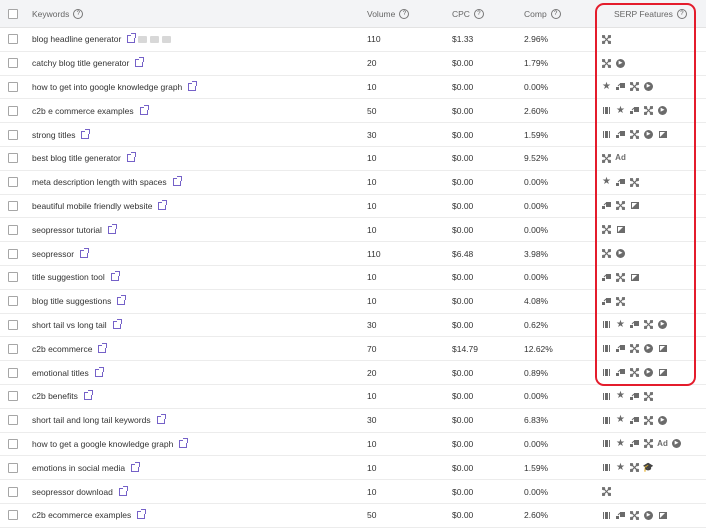  Describe the element at coordinates (78, 468) in the screenshot. I see `keyword-text: emotions in social media` at that location.